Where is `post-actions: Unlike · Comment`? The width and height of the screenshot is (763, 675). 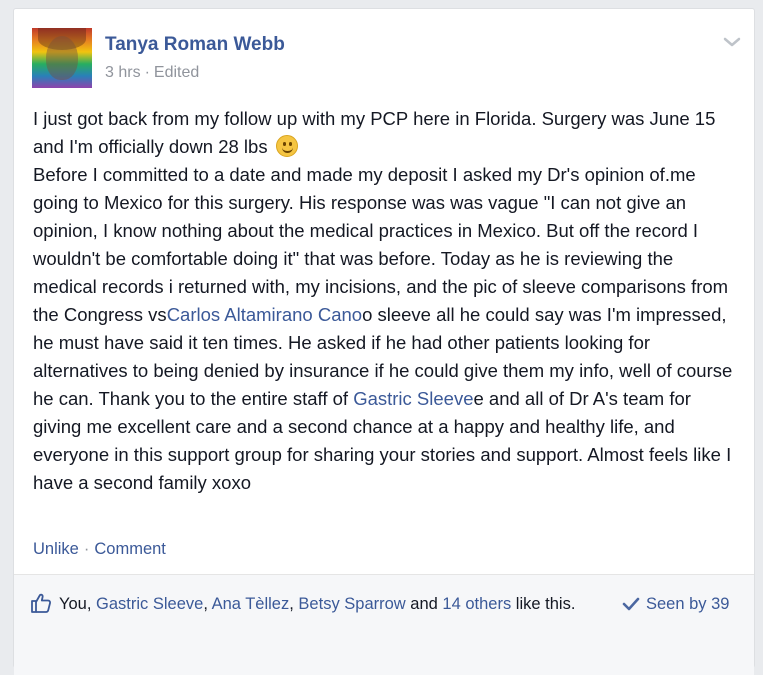
post-actions: Unlike · Comment is located at coordinates (99, 549).